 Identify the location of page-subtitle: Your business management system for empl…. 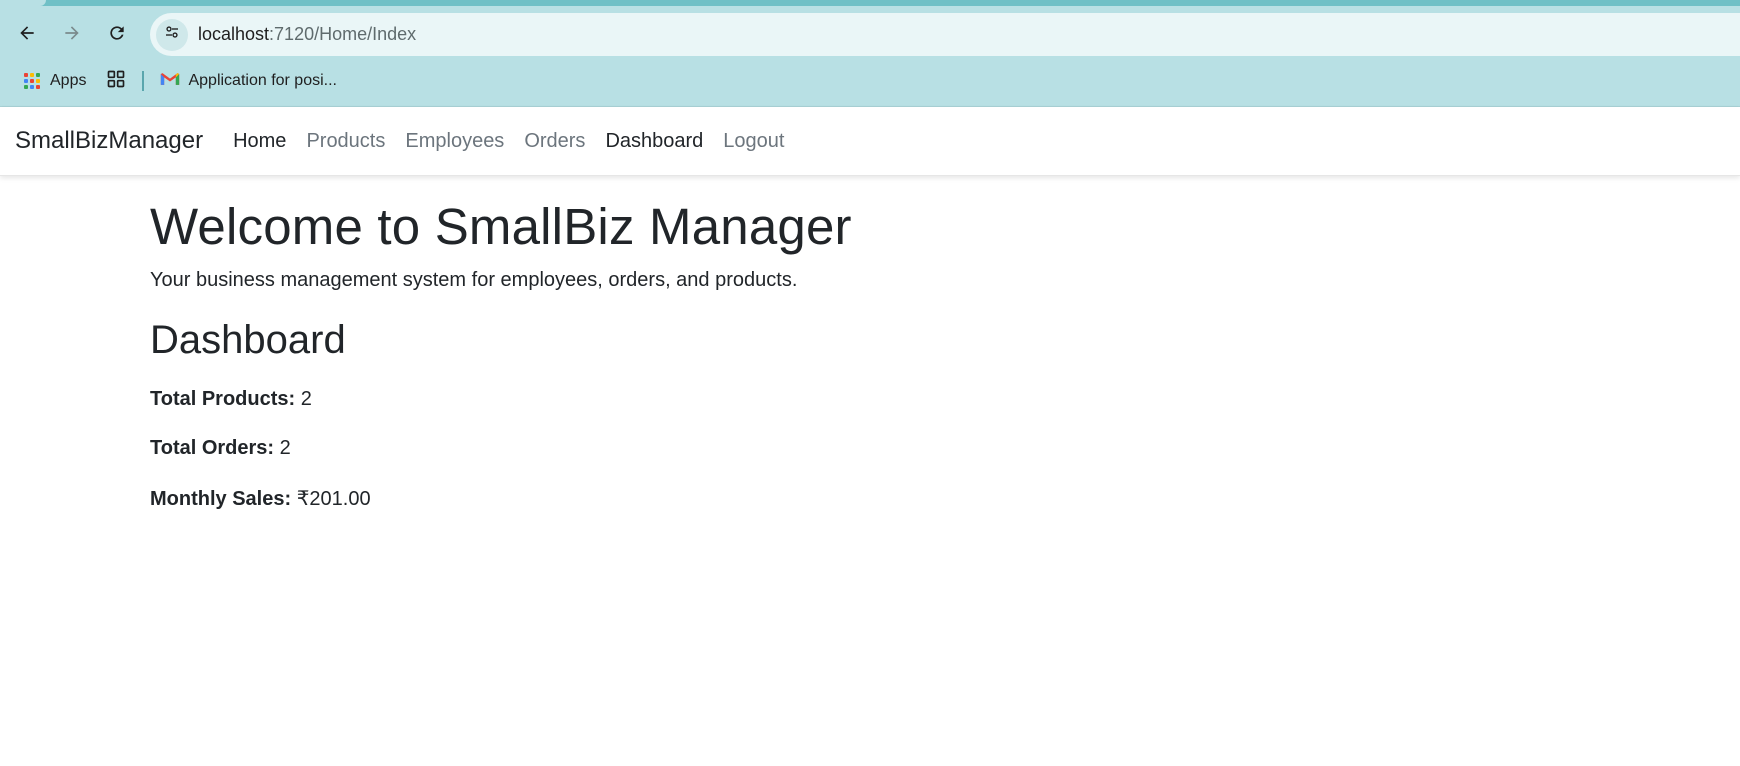
(474, 280).